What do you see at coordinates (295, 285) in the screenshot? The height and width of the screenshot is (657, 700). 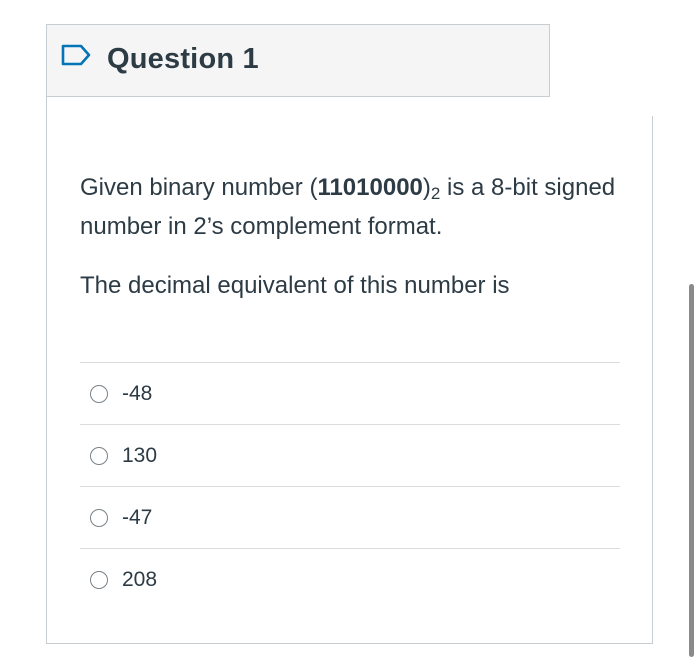 I see `question-prompt-line2: The decimal equivalent of this number is` at bounding box center [295, 285].